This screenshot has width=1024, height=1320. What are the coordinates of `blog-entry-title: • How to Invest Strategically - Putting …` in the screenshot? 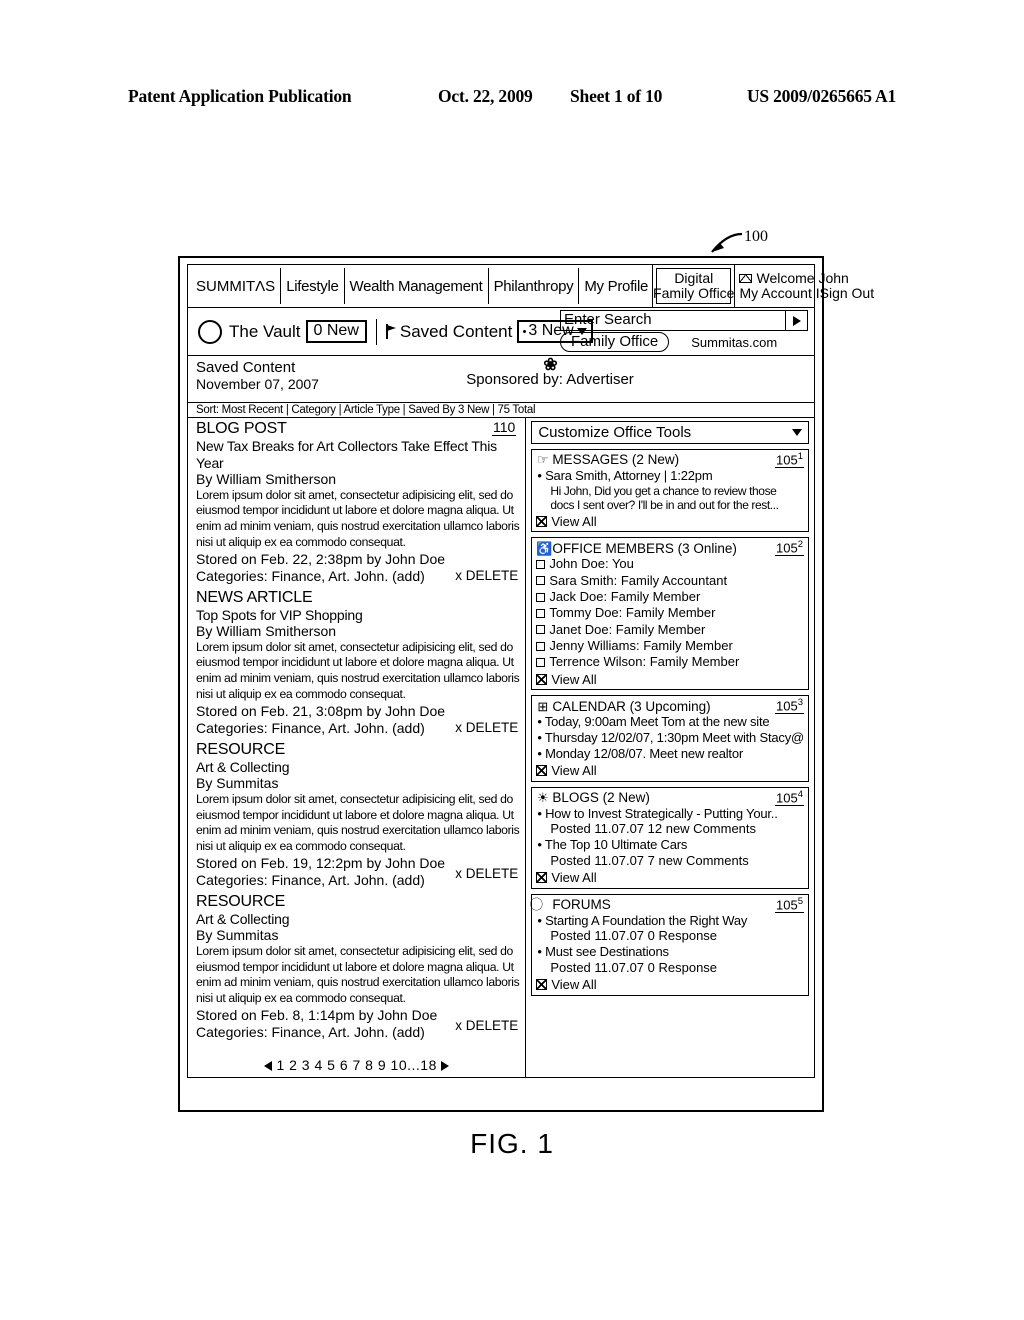 It's located at (670, 814).